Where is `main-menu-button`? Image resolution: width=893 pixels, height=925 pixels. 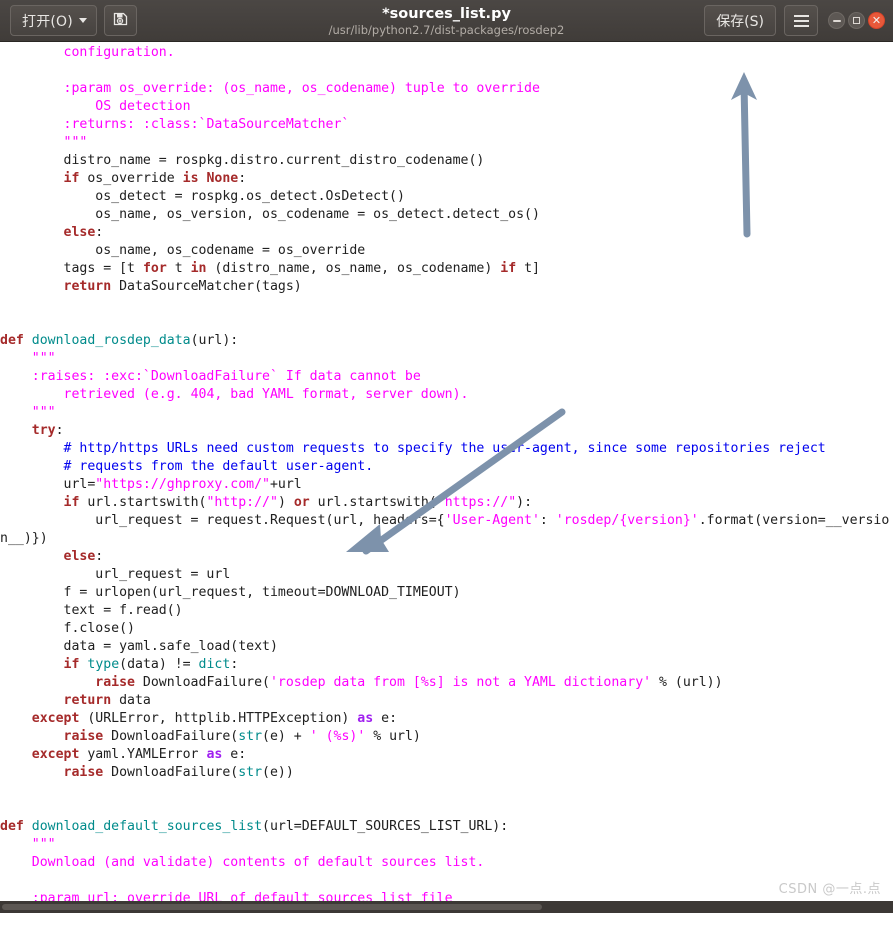 main-menu-button is located at coordinates (801, 20).